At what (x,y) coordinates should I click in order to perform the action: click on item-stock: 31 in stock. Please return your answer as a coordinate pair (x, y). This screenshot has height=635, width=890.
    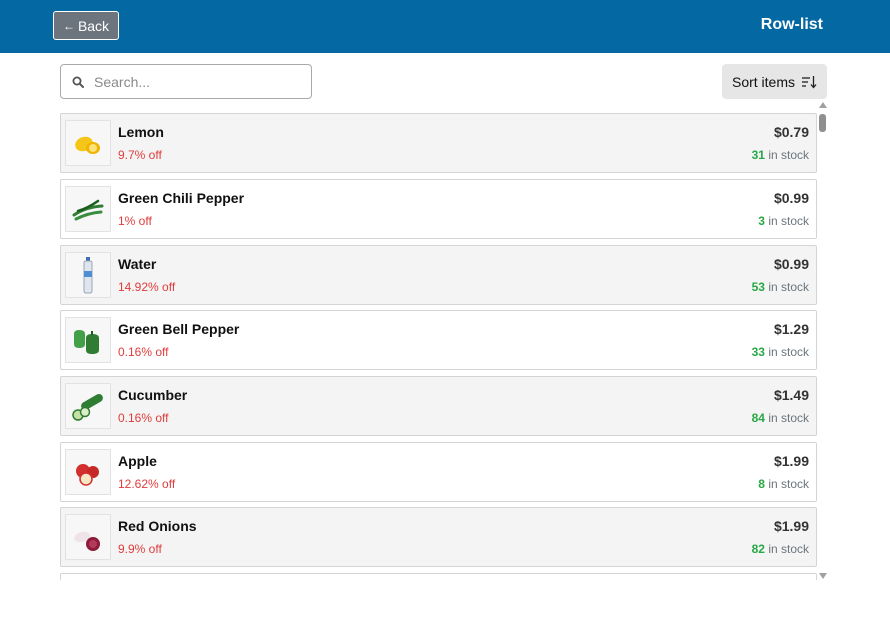
    Looking at the image, I should click on (780, 155).